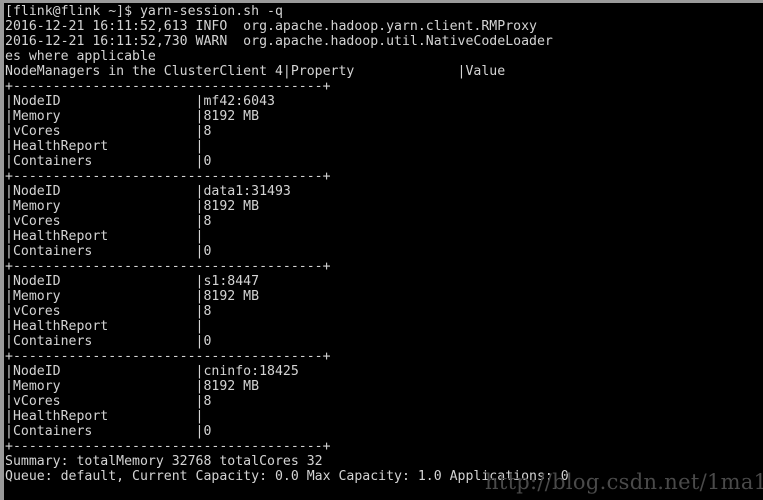 This screenshot has width=763, height=500. What do you see at coordinates (148, 191) in the screenshot?
I see `table-row: |NodeID |data1:31493` at bounding box center [148, 191].